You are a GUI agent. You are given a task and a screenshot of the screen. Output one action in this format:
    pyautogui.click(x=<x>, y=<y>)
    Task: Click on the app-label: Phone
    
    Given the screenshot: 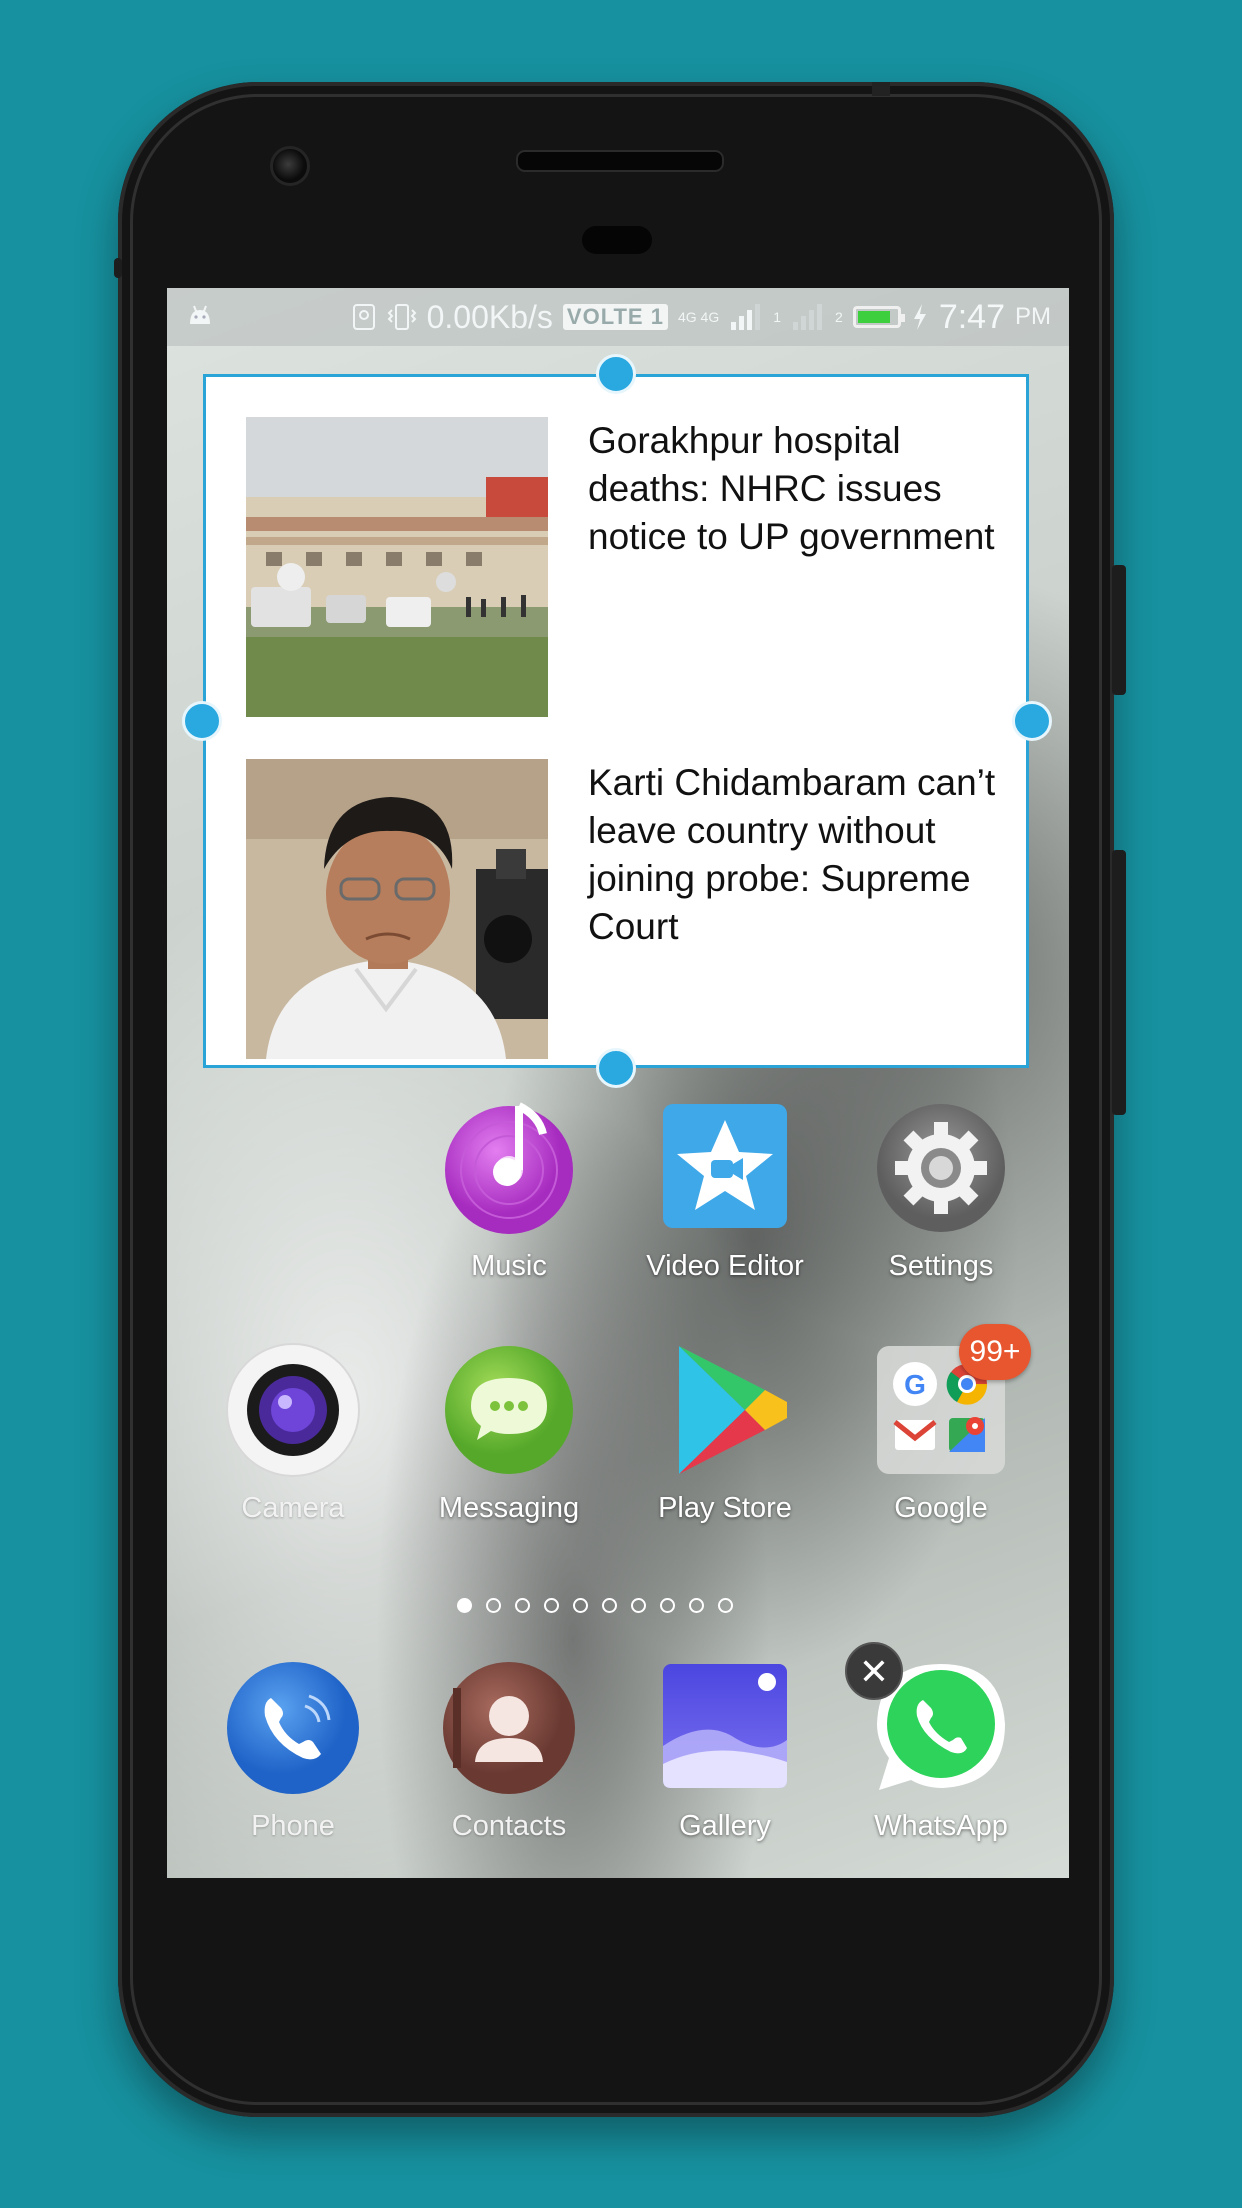 What is the action you would take?
    pyautogui.click(x=293, y=1826)
    